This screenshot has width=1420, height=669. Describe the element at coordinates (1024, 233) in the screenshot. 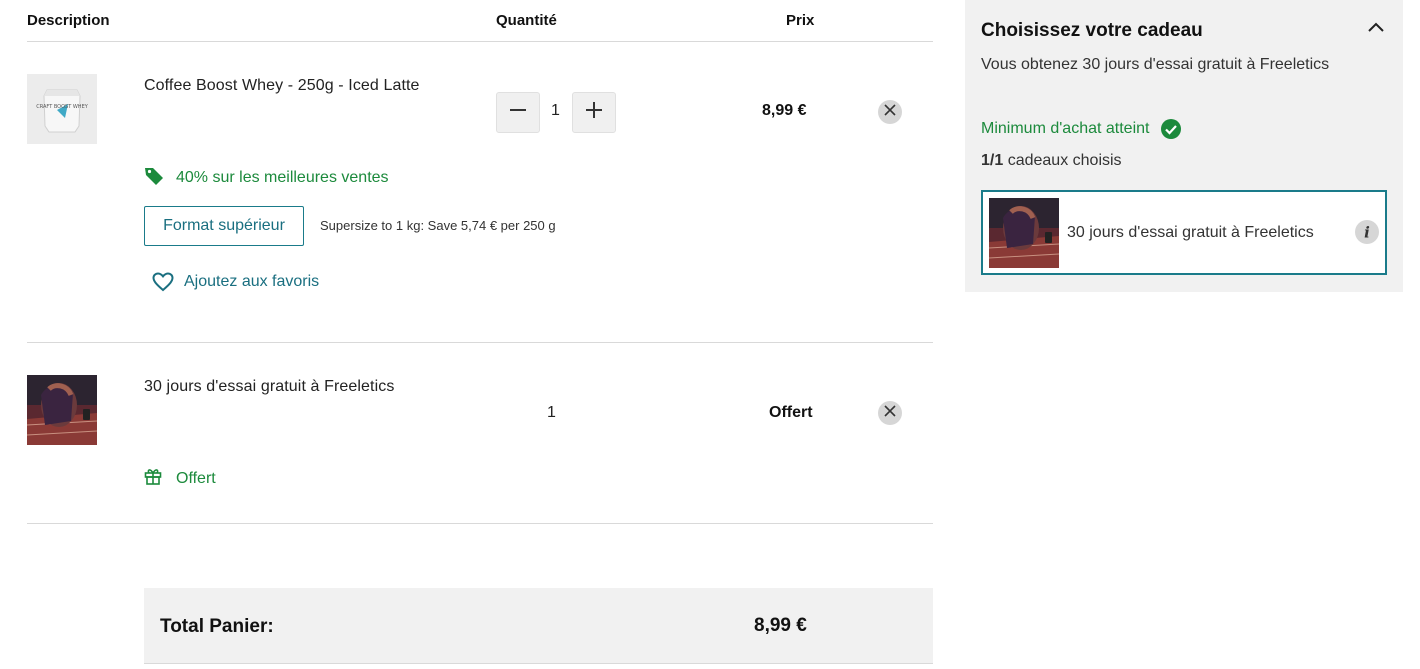

I see `gift-image` at that location.